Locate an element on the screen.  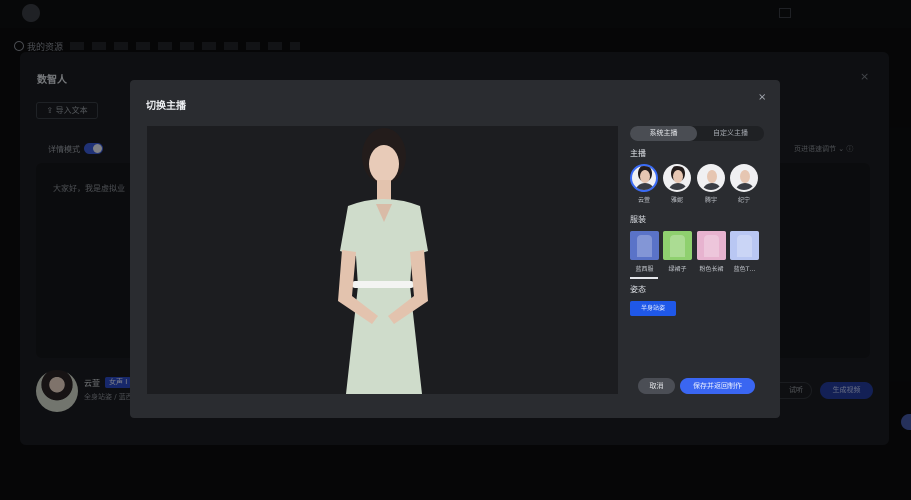
close-icon: × is located at coordinates (762, 97).